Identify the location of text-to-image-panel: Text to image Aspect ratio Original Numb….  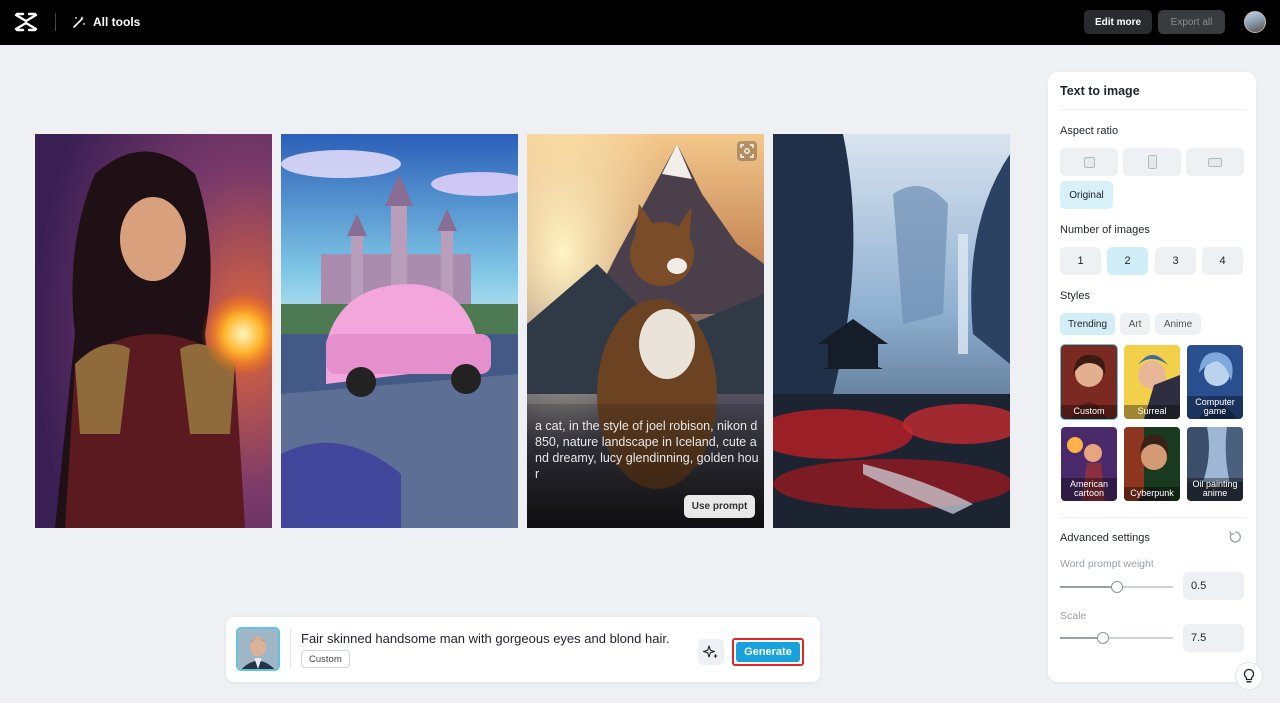
(1152, 377).